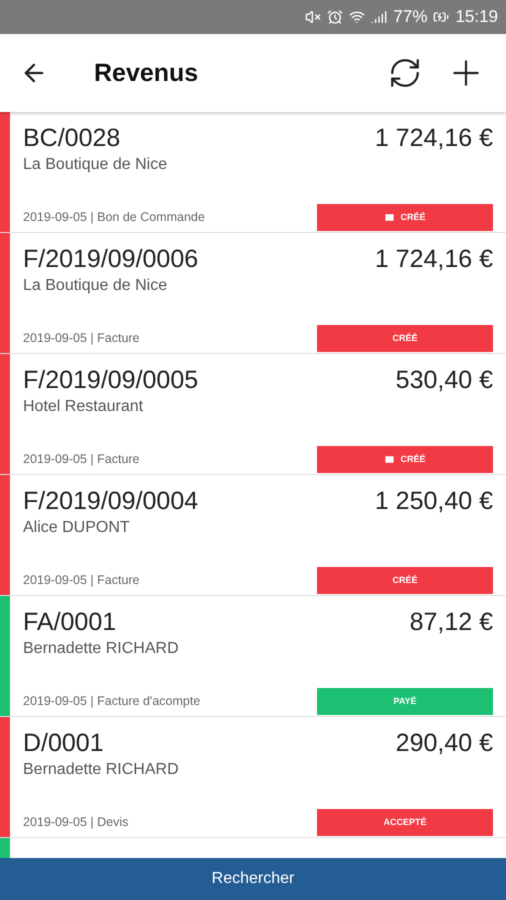 This screenshot has height=900, width=506. What do you see at coordinates (404, 822) in the screenshot?
I see `status-label: ACCEPTÉ` at bounding box center [404, 822].